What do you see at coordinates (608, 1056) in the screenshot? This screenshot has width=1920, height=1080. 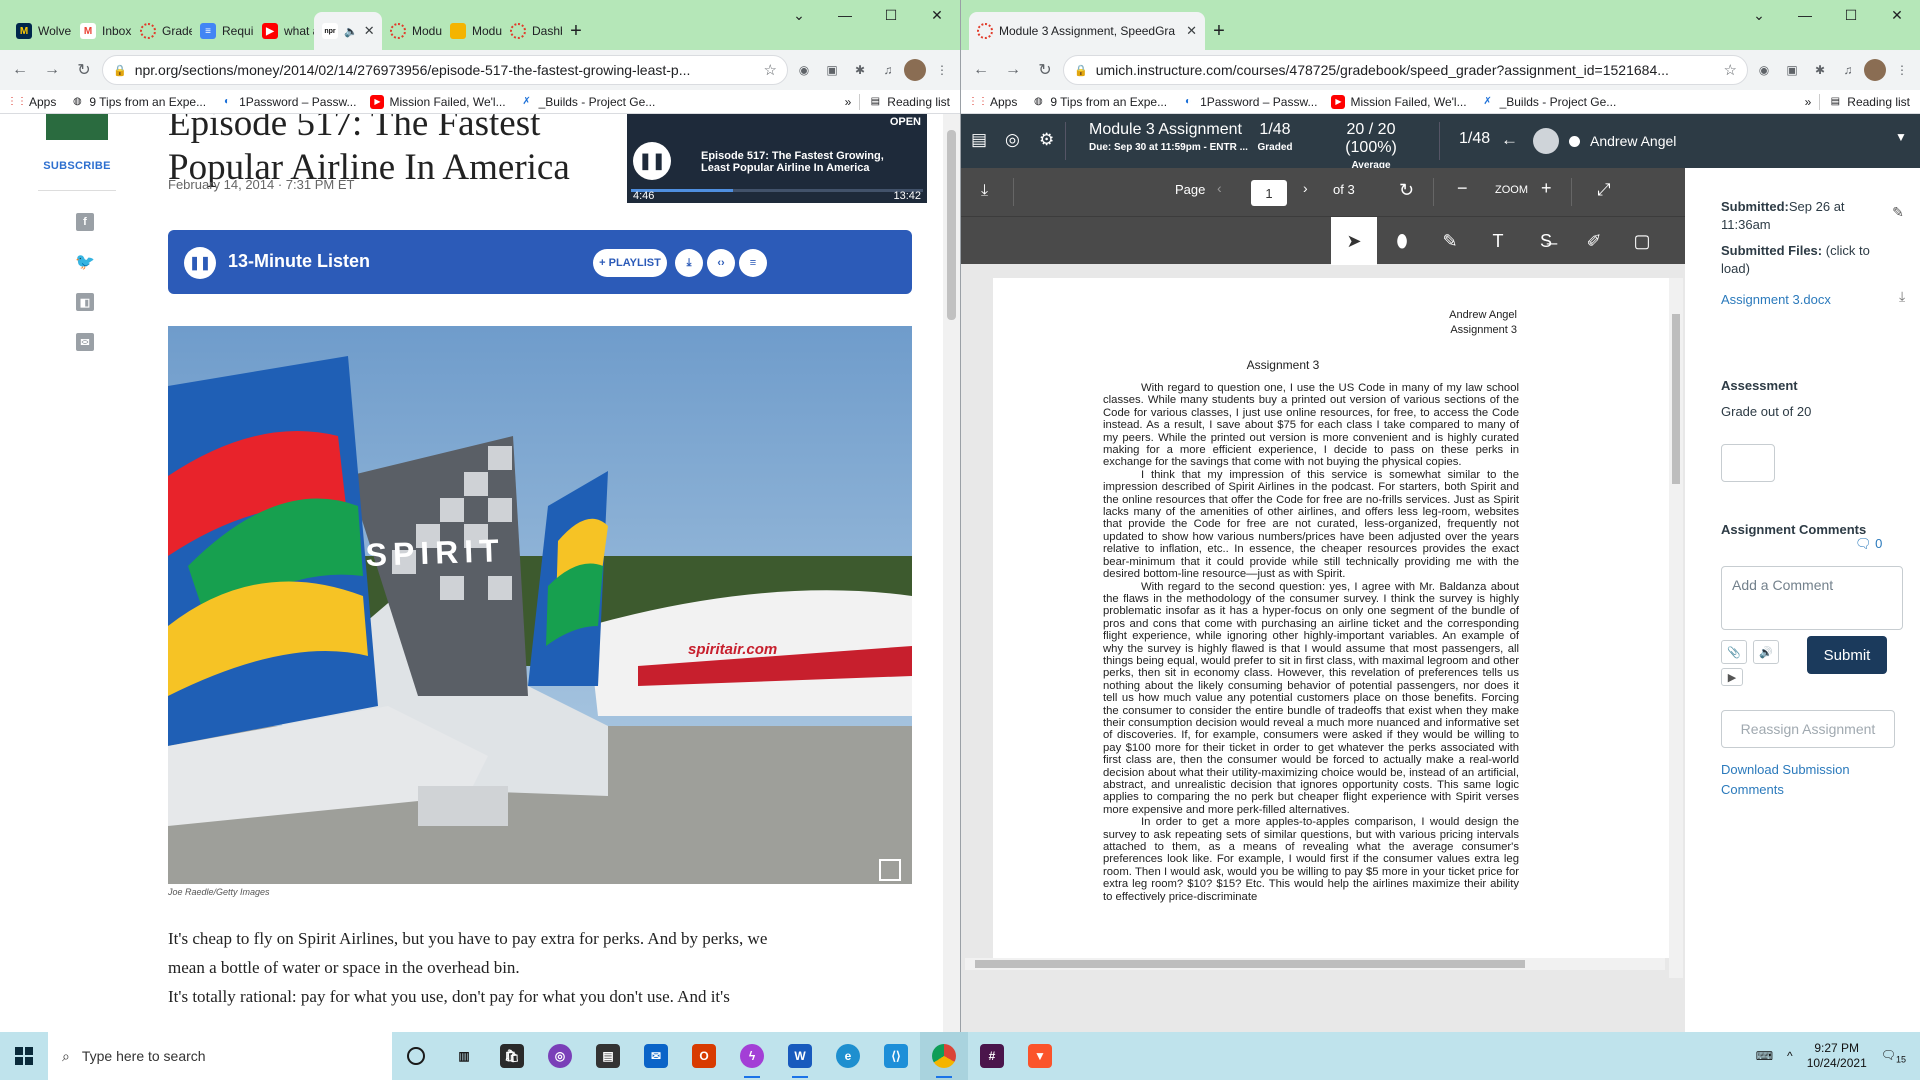 I see `file-explorer-button: ▤` at bounding box center [608, 1056].